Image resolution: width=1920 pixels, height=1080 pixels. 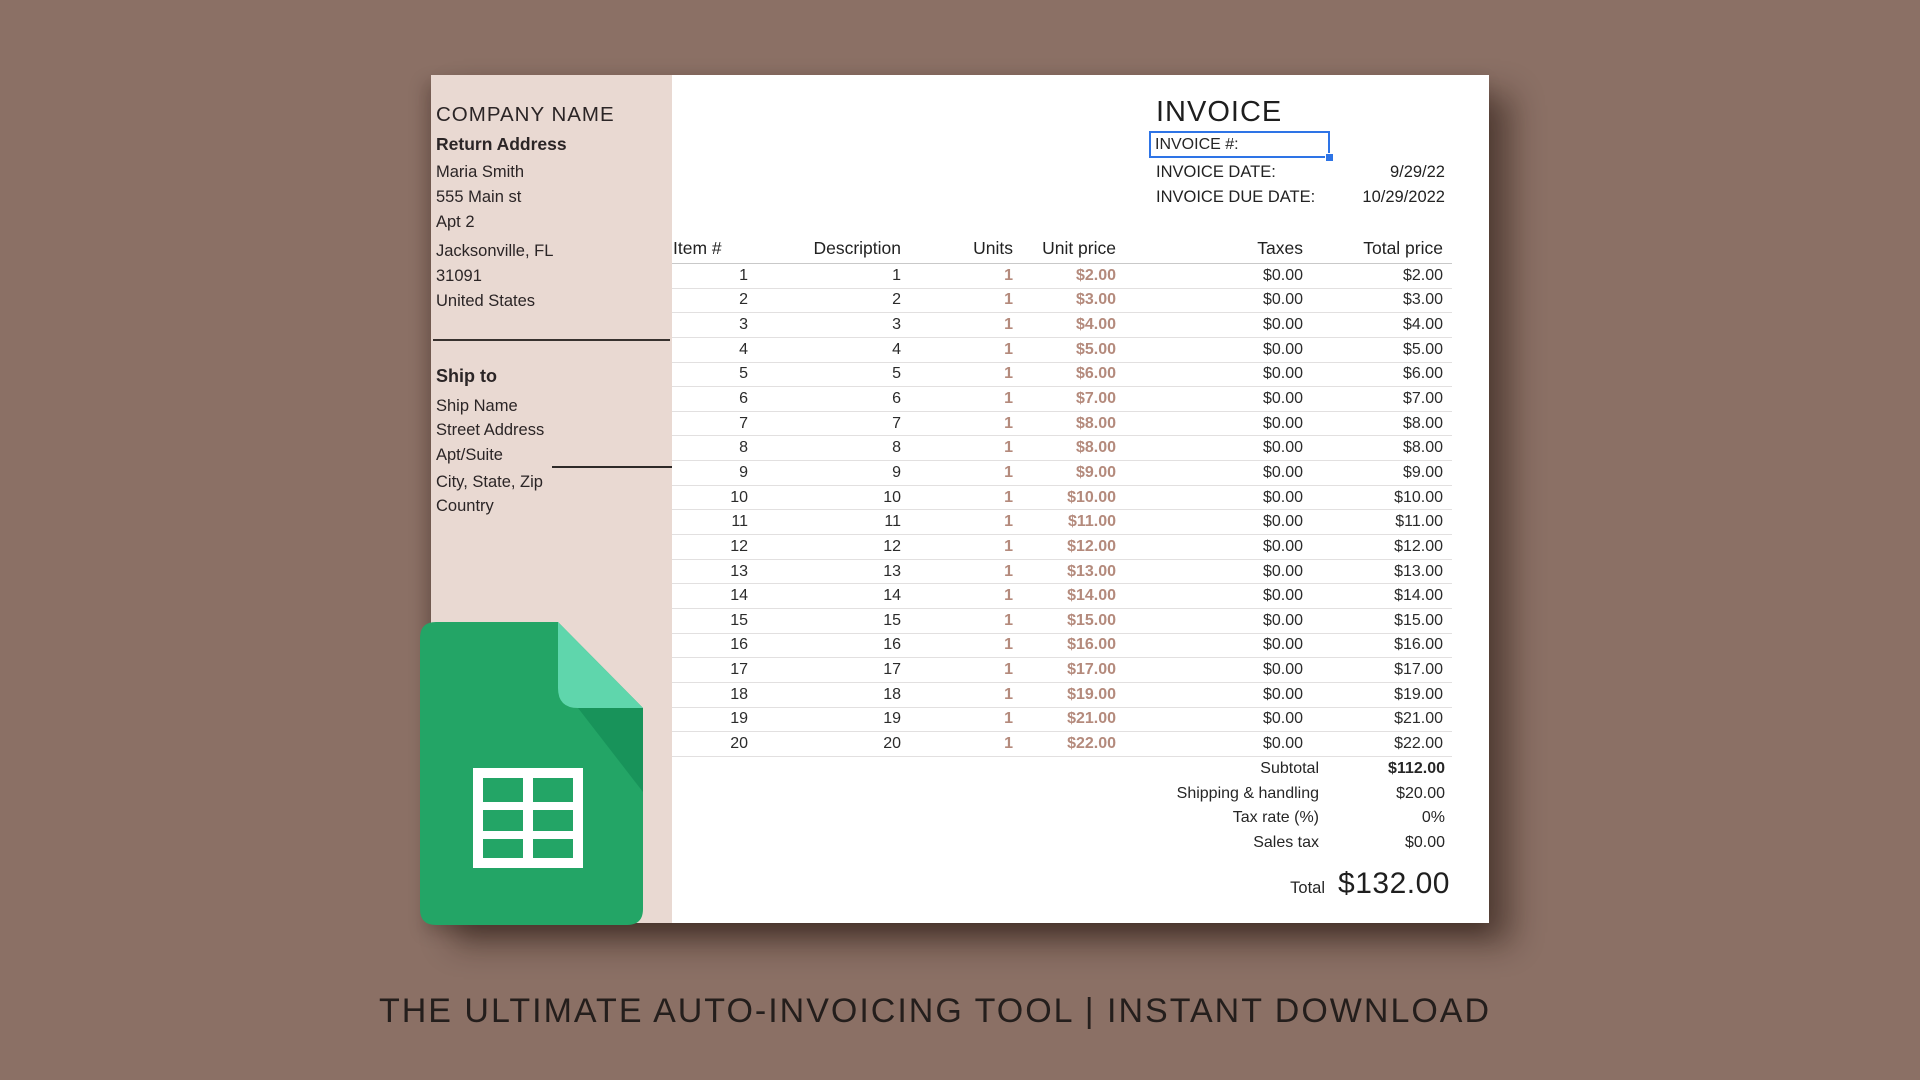 What do you see at coordinates (552, 276) in the screenshot?
I see `return-address-line: 31091` at bounding box center [552, 276].